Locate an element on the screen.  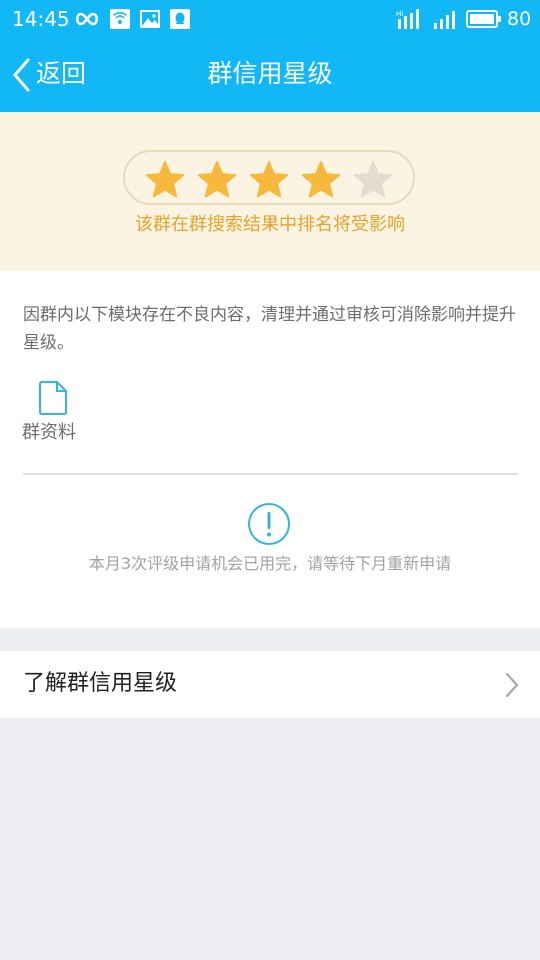
image-icon is located at coordinates (150, 19).